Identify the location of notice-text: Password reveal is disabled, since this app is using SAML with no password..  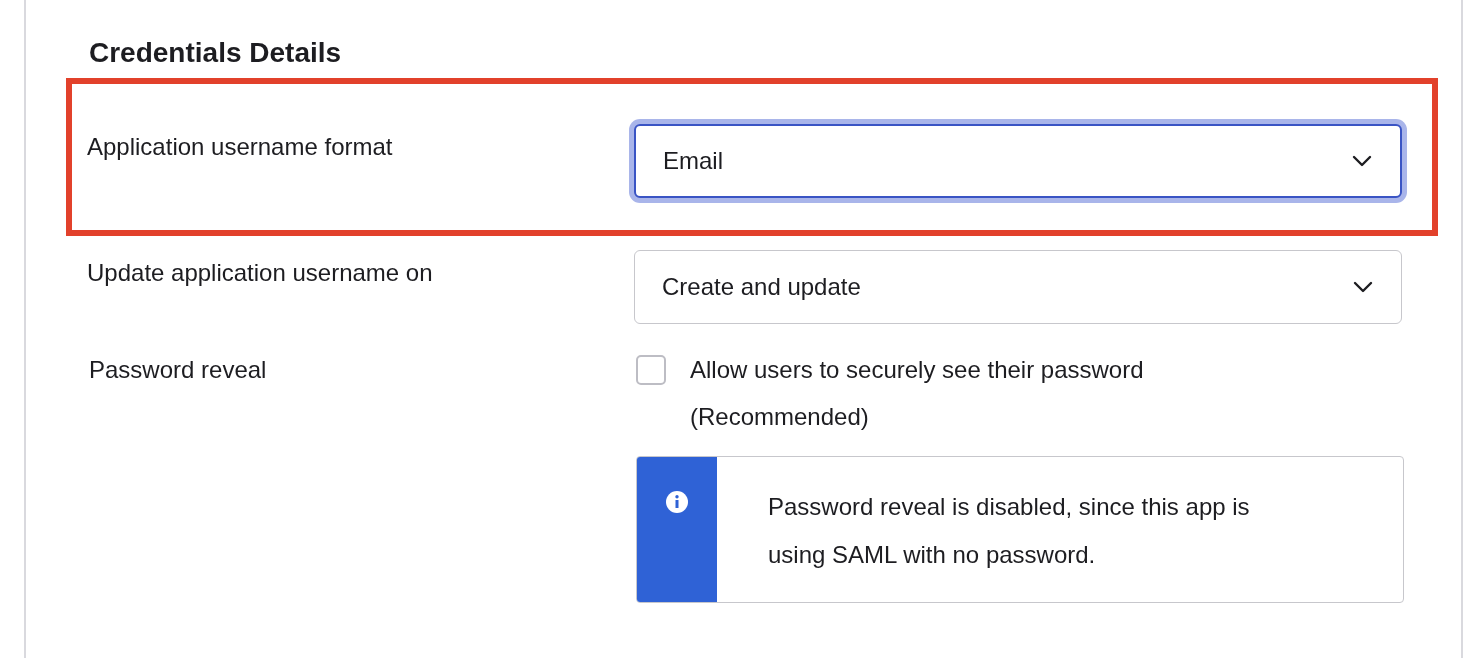
(1009, 531).